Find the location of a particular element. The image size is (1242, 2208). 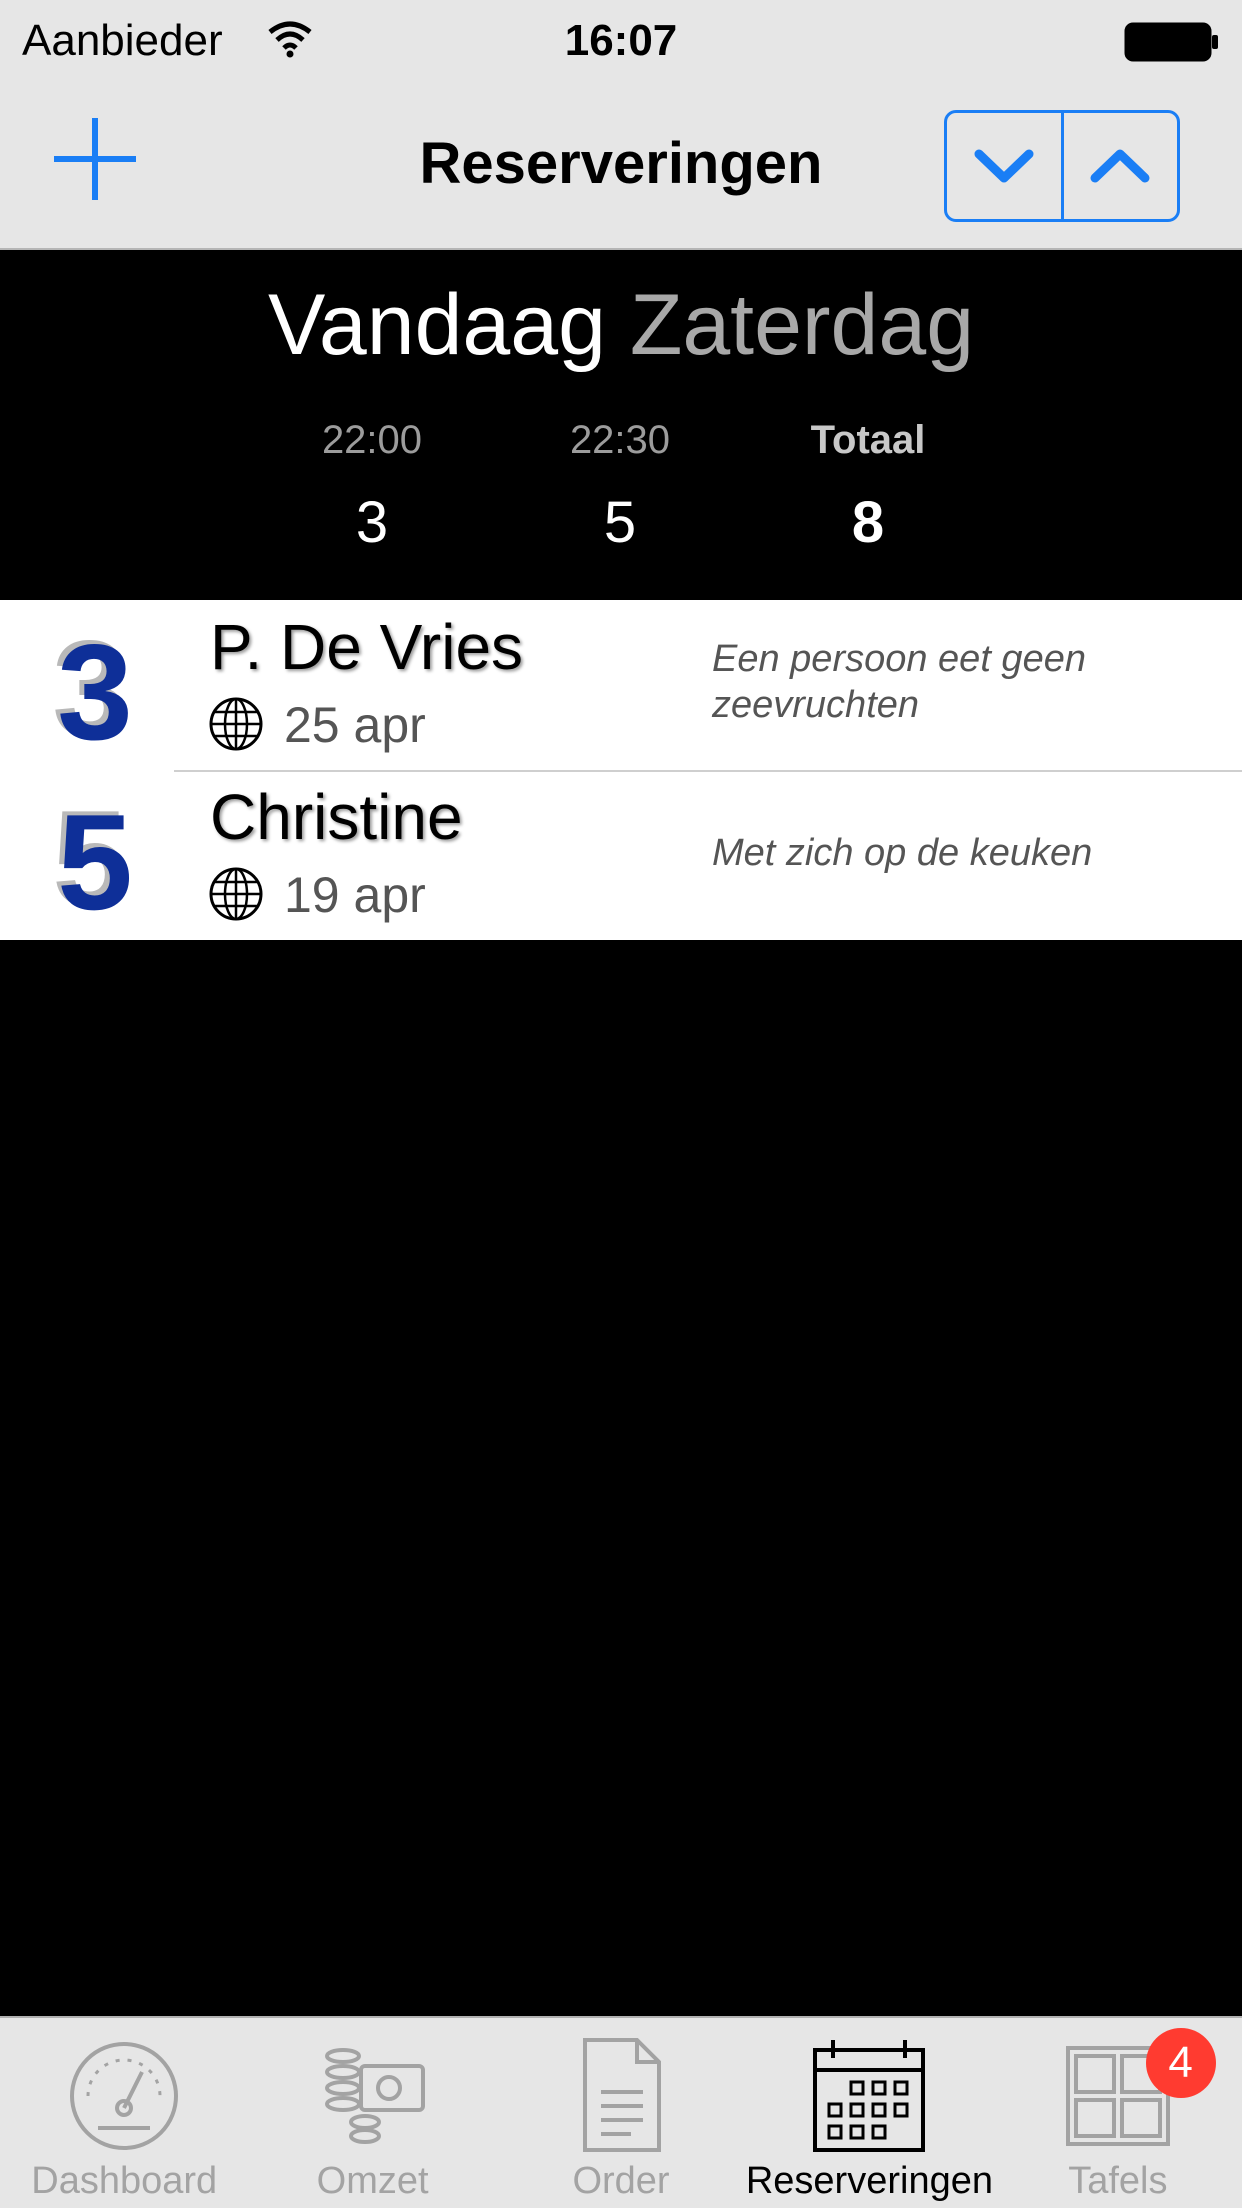

weekday-label: Zaterdag is located at coordinates (802, 325).